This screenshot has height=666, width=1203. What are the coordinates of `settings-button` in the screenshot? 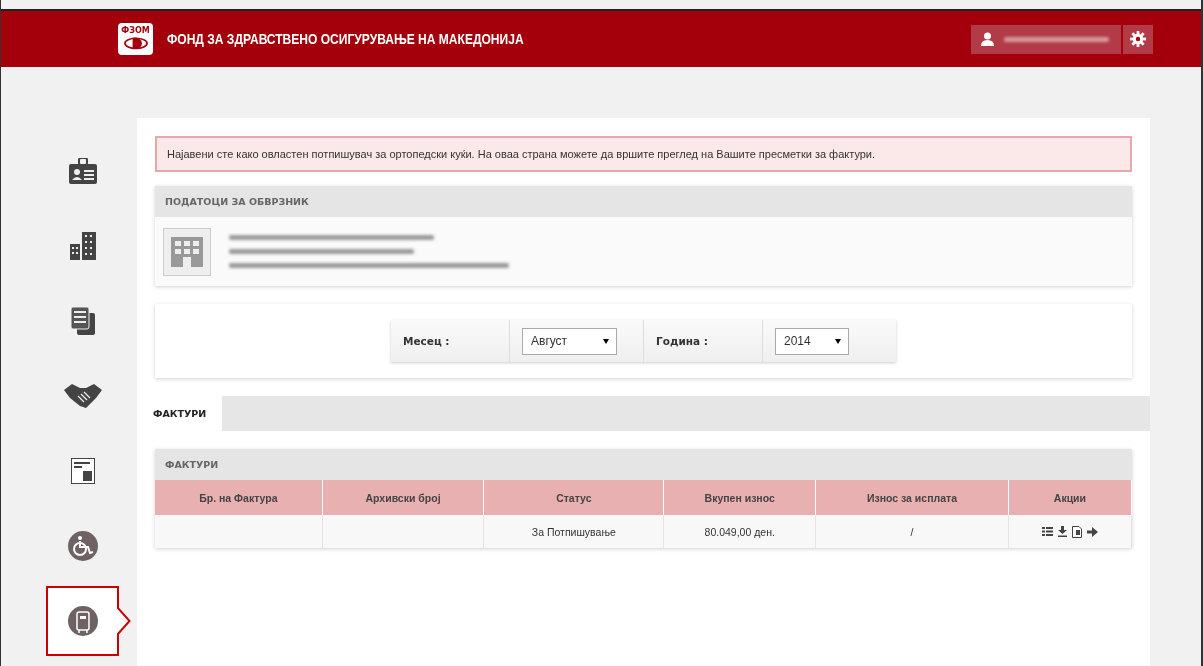 It's located at (1138, 39).